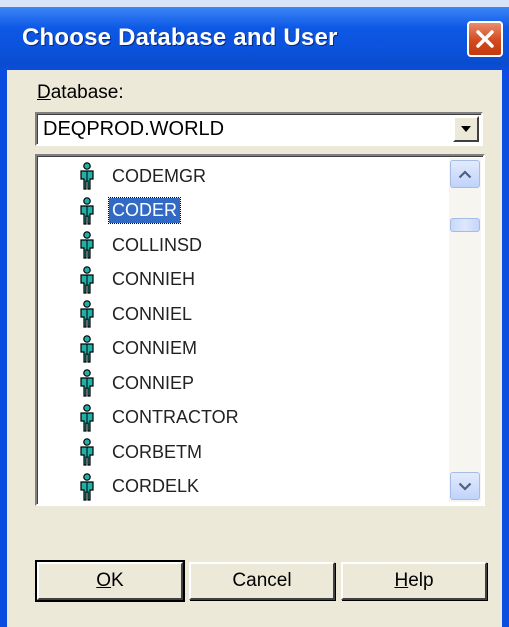 The height and width of the screenshot is (627, 509). I want to click on database-dropdown-button, so click(466, 129).